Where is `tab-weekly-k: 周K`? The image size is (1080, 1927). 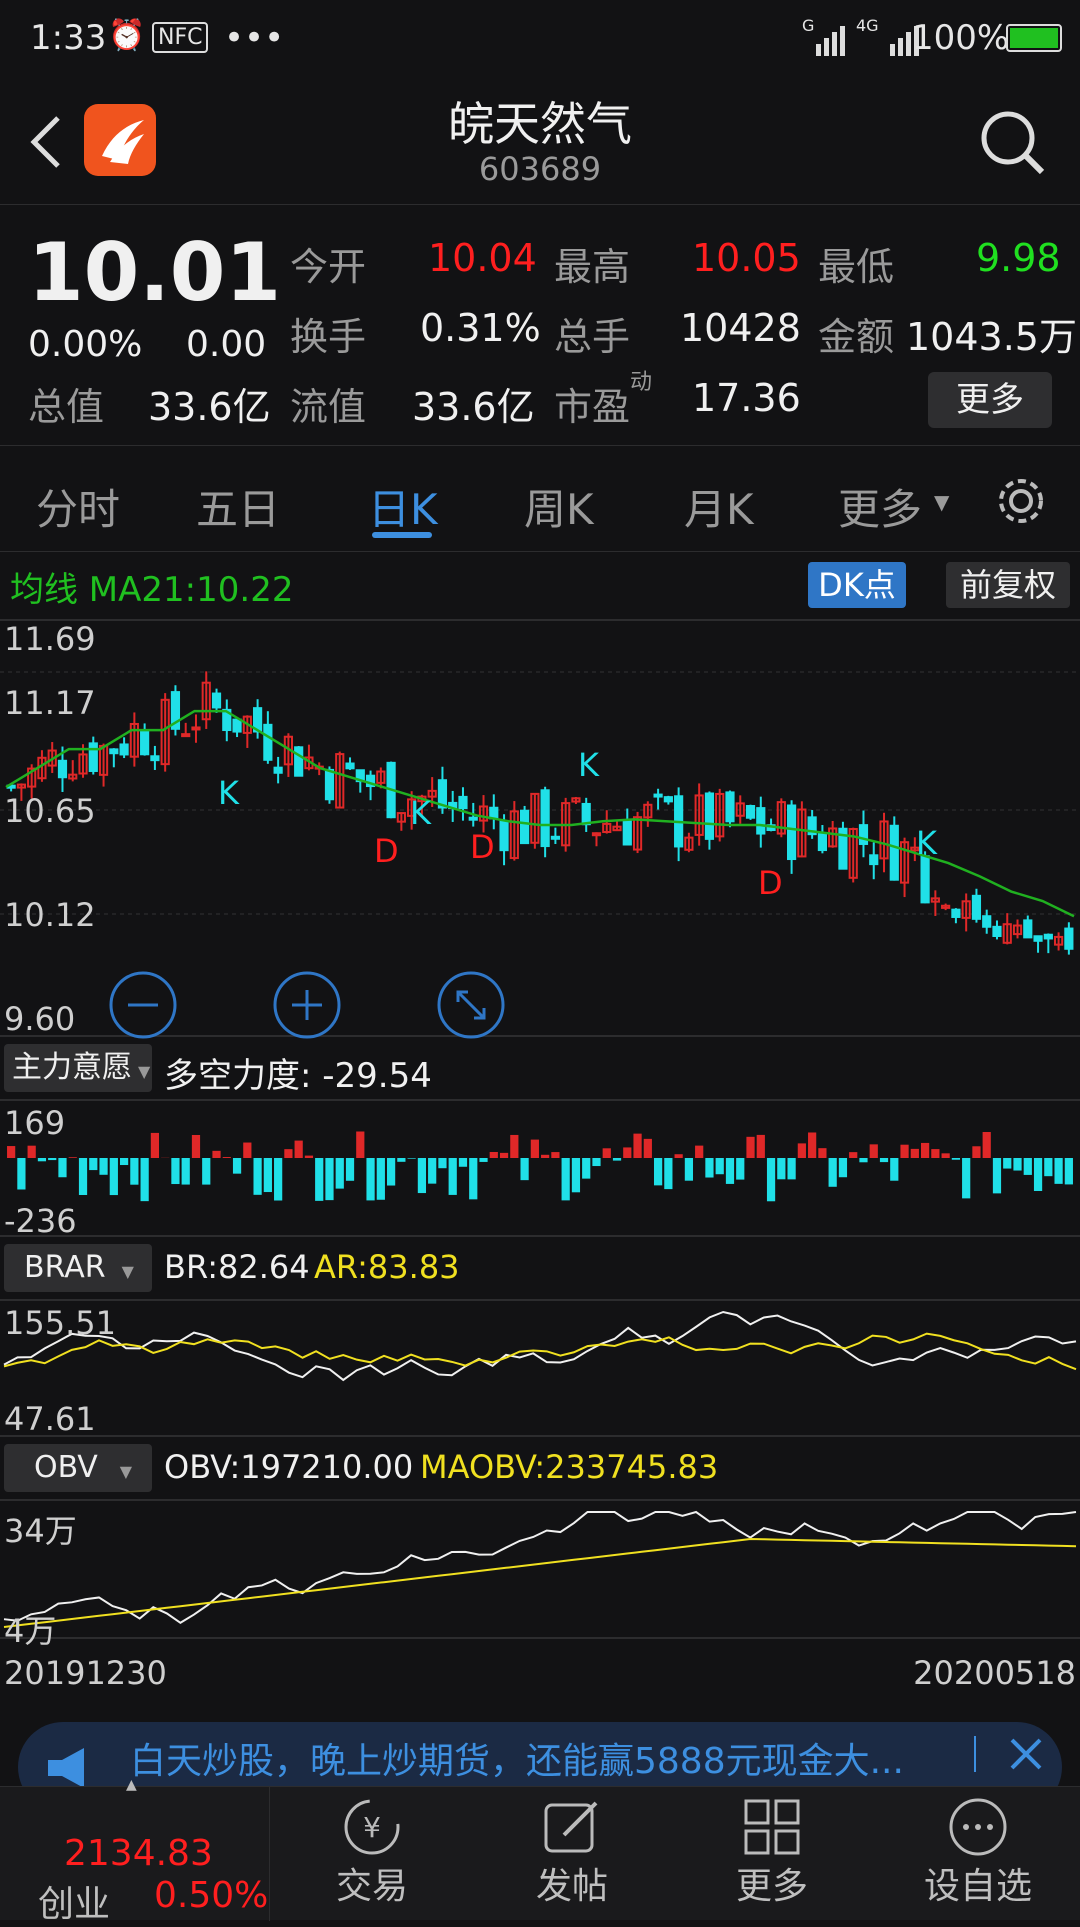 tab-weekly-k: 周K is located at coordinates (559, 506).